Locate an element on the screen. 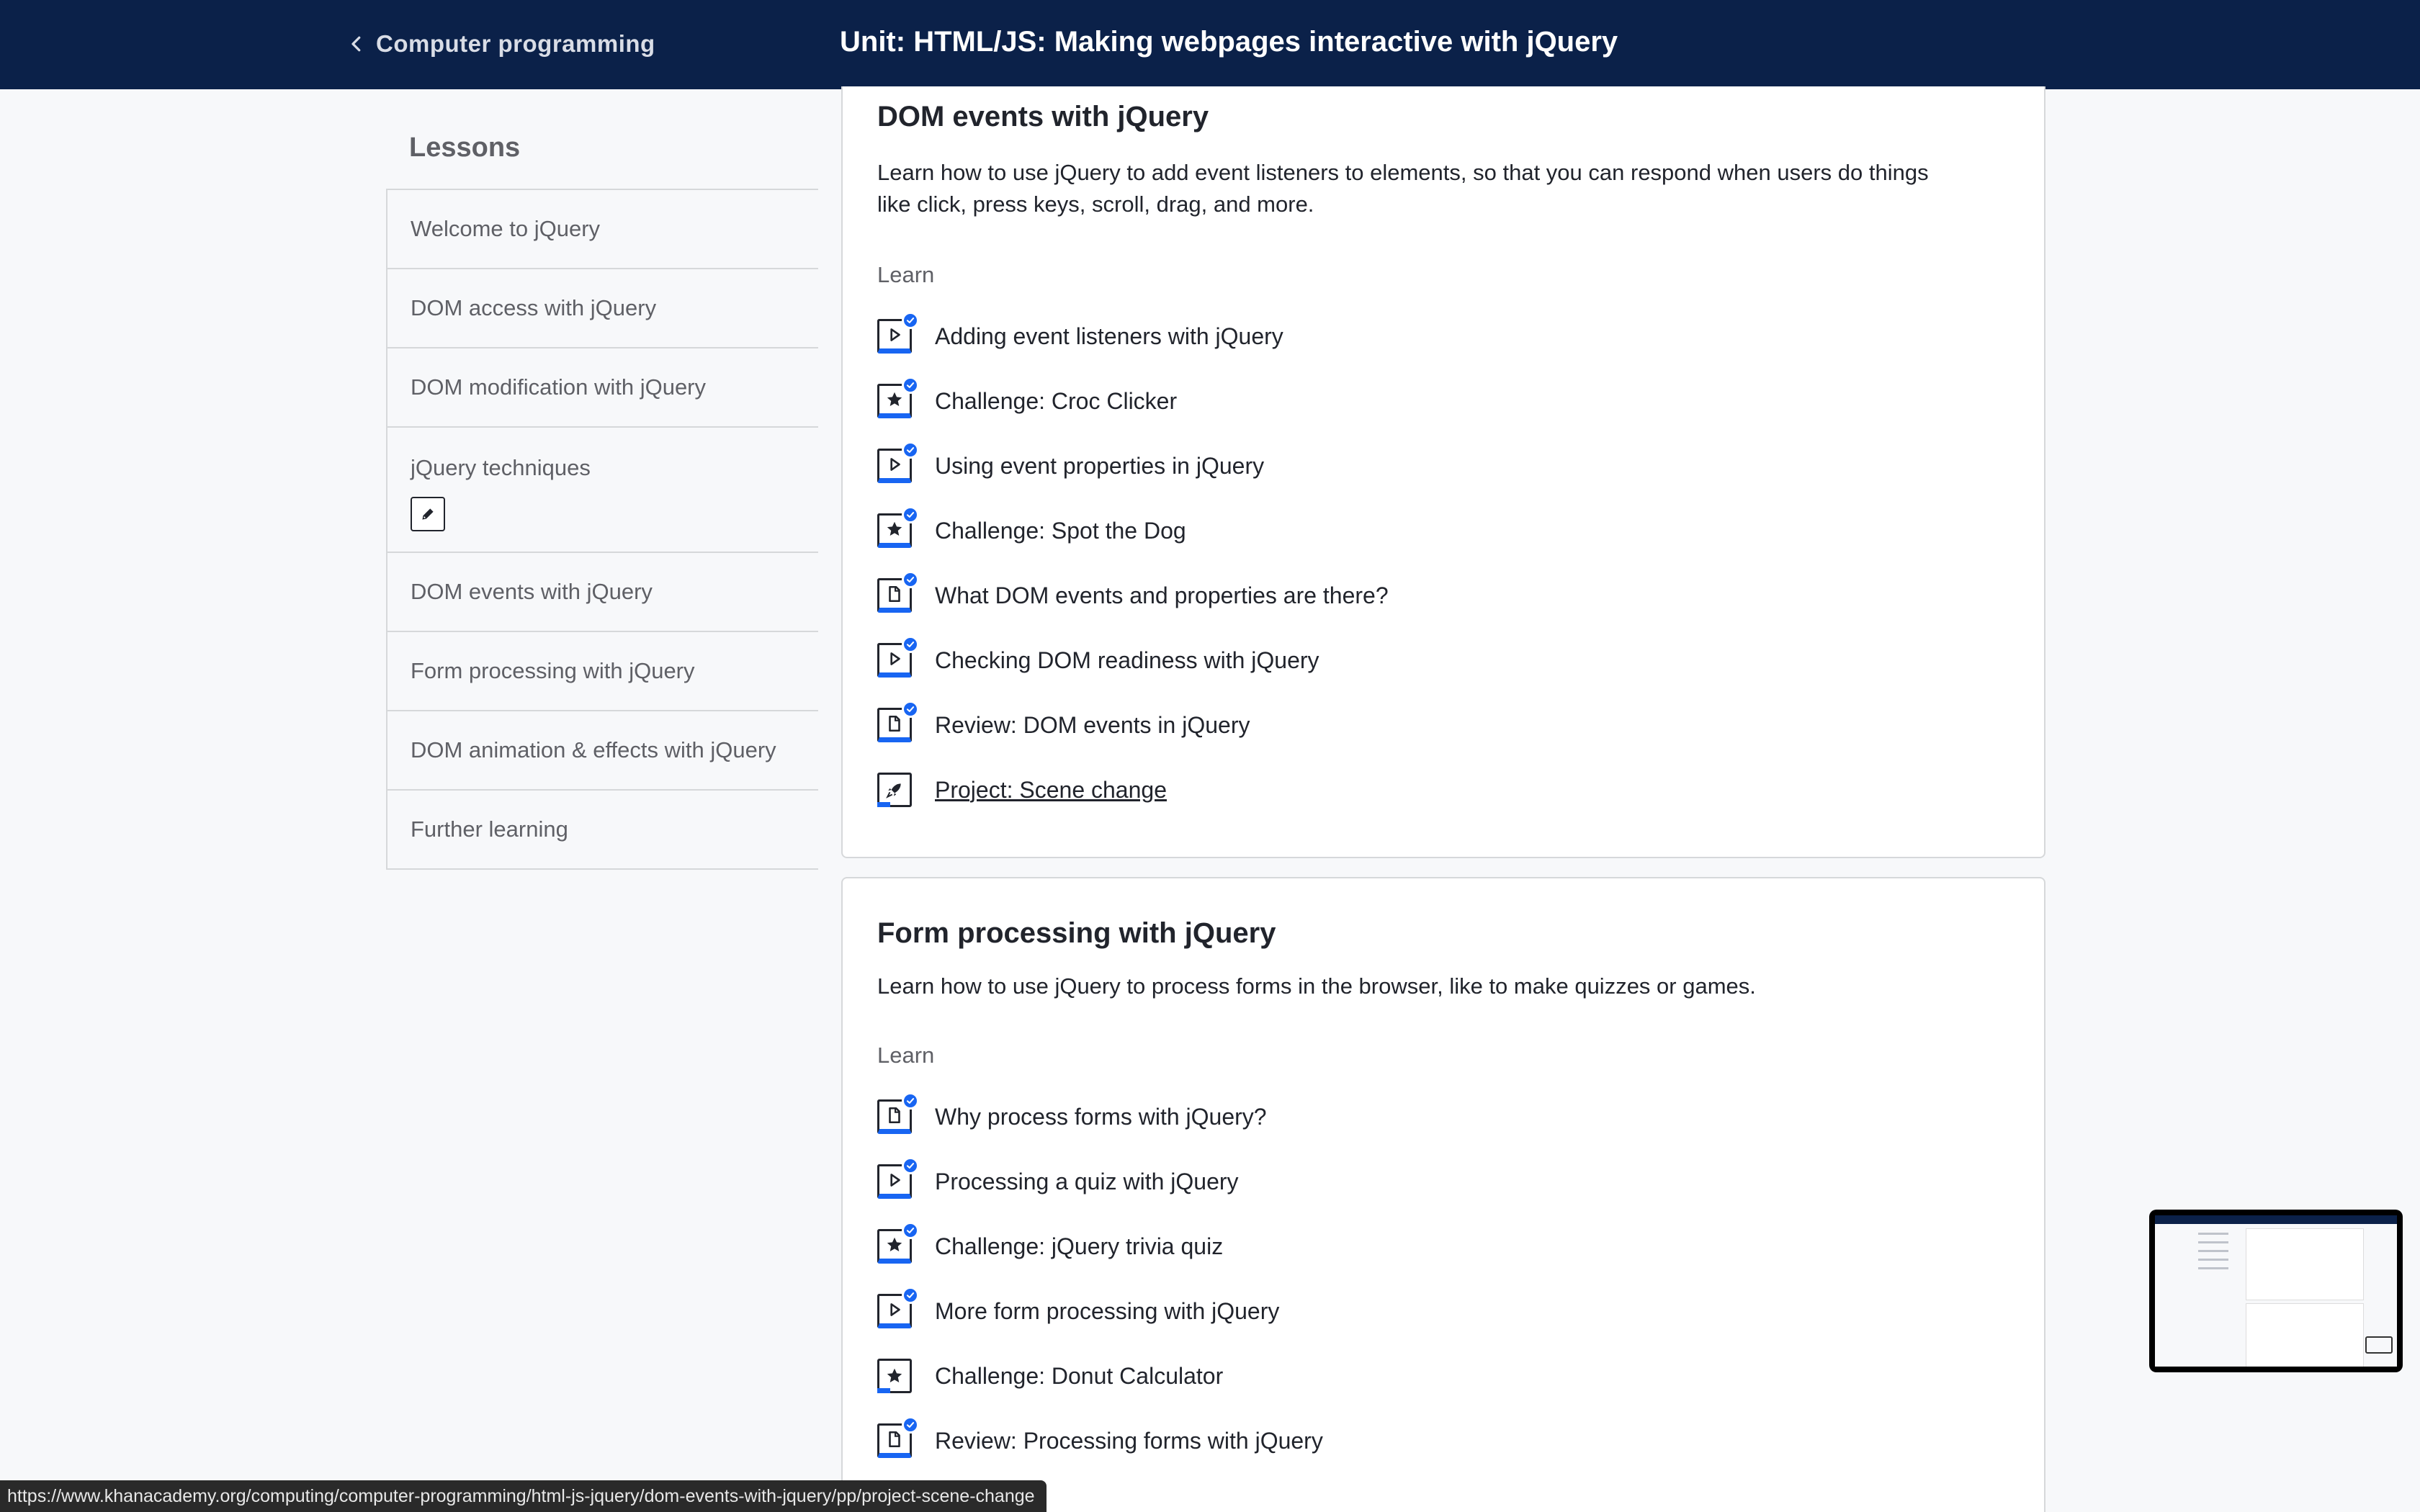 This screenshot has width=2420, height=1512. thumbnail-preview is located at coordinates (2276, 1291).